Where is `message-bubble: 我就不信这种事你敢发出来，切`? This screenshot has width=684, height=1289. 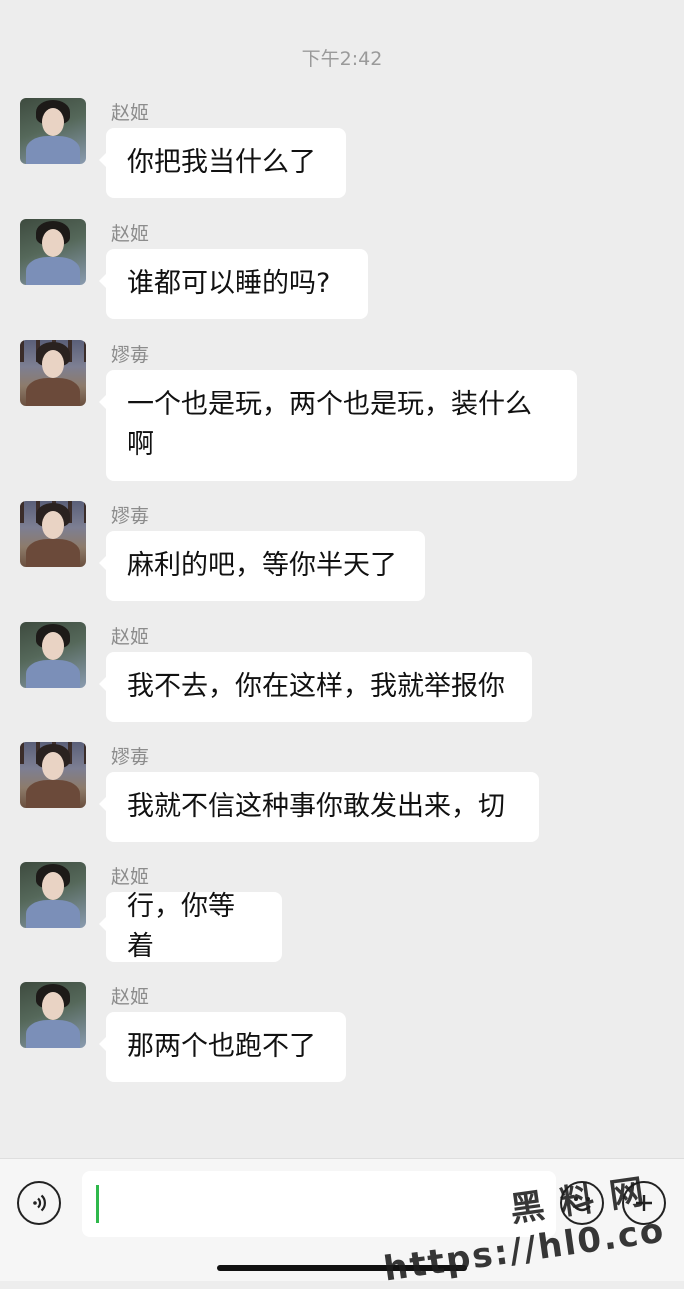 message-bubble: 我就不信这种事你敢发出来，切 is located at coordinates (319, 807).